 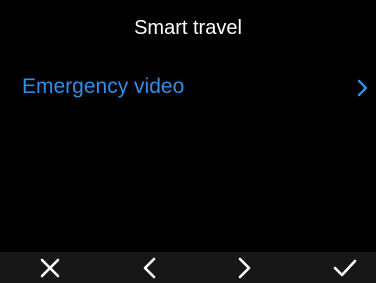 I want to click on cancel-button, so click(x=50, y=268).